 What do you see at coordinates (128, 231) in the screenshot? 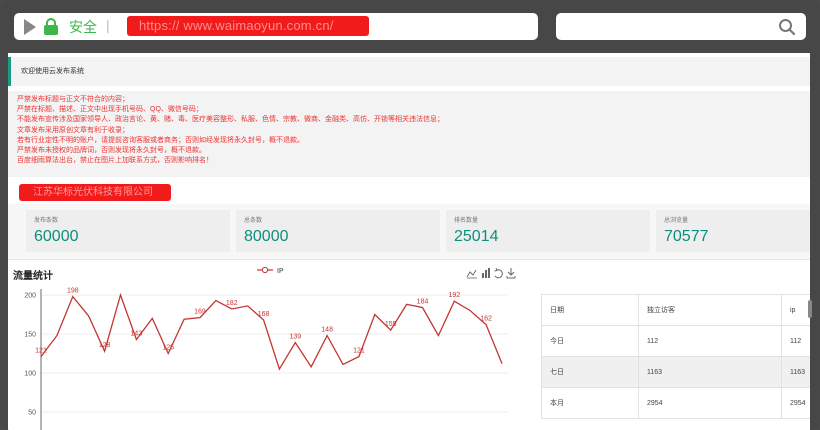
I see `stat-card-published: 发布条数 60000` at bounding box center [128, 231].